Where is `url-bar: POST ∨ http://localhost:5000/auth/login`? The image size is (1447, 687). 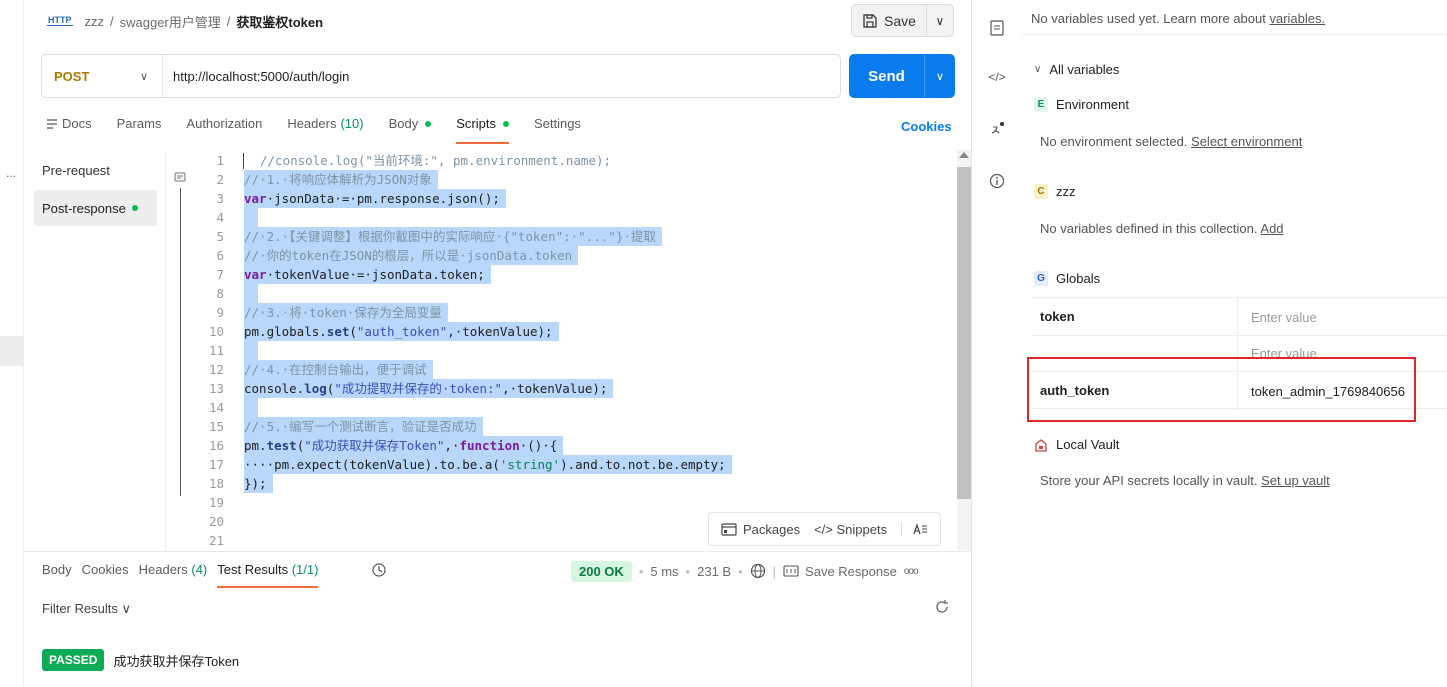
url-bar: POST ∨ http://localhost:5000/auth/login is located at coordinates (441, 76).